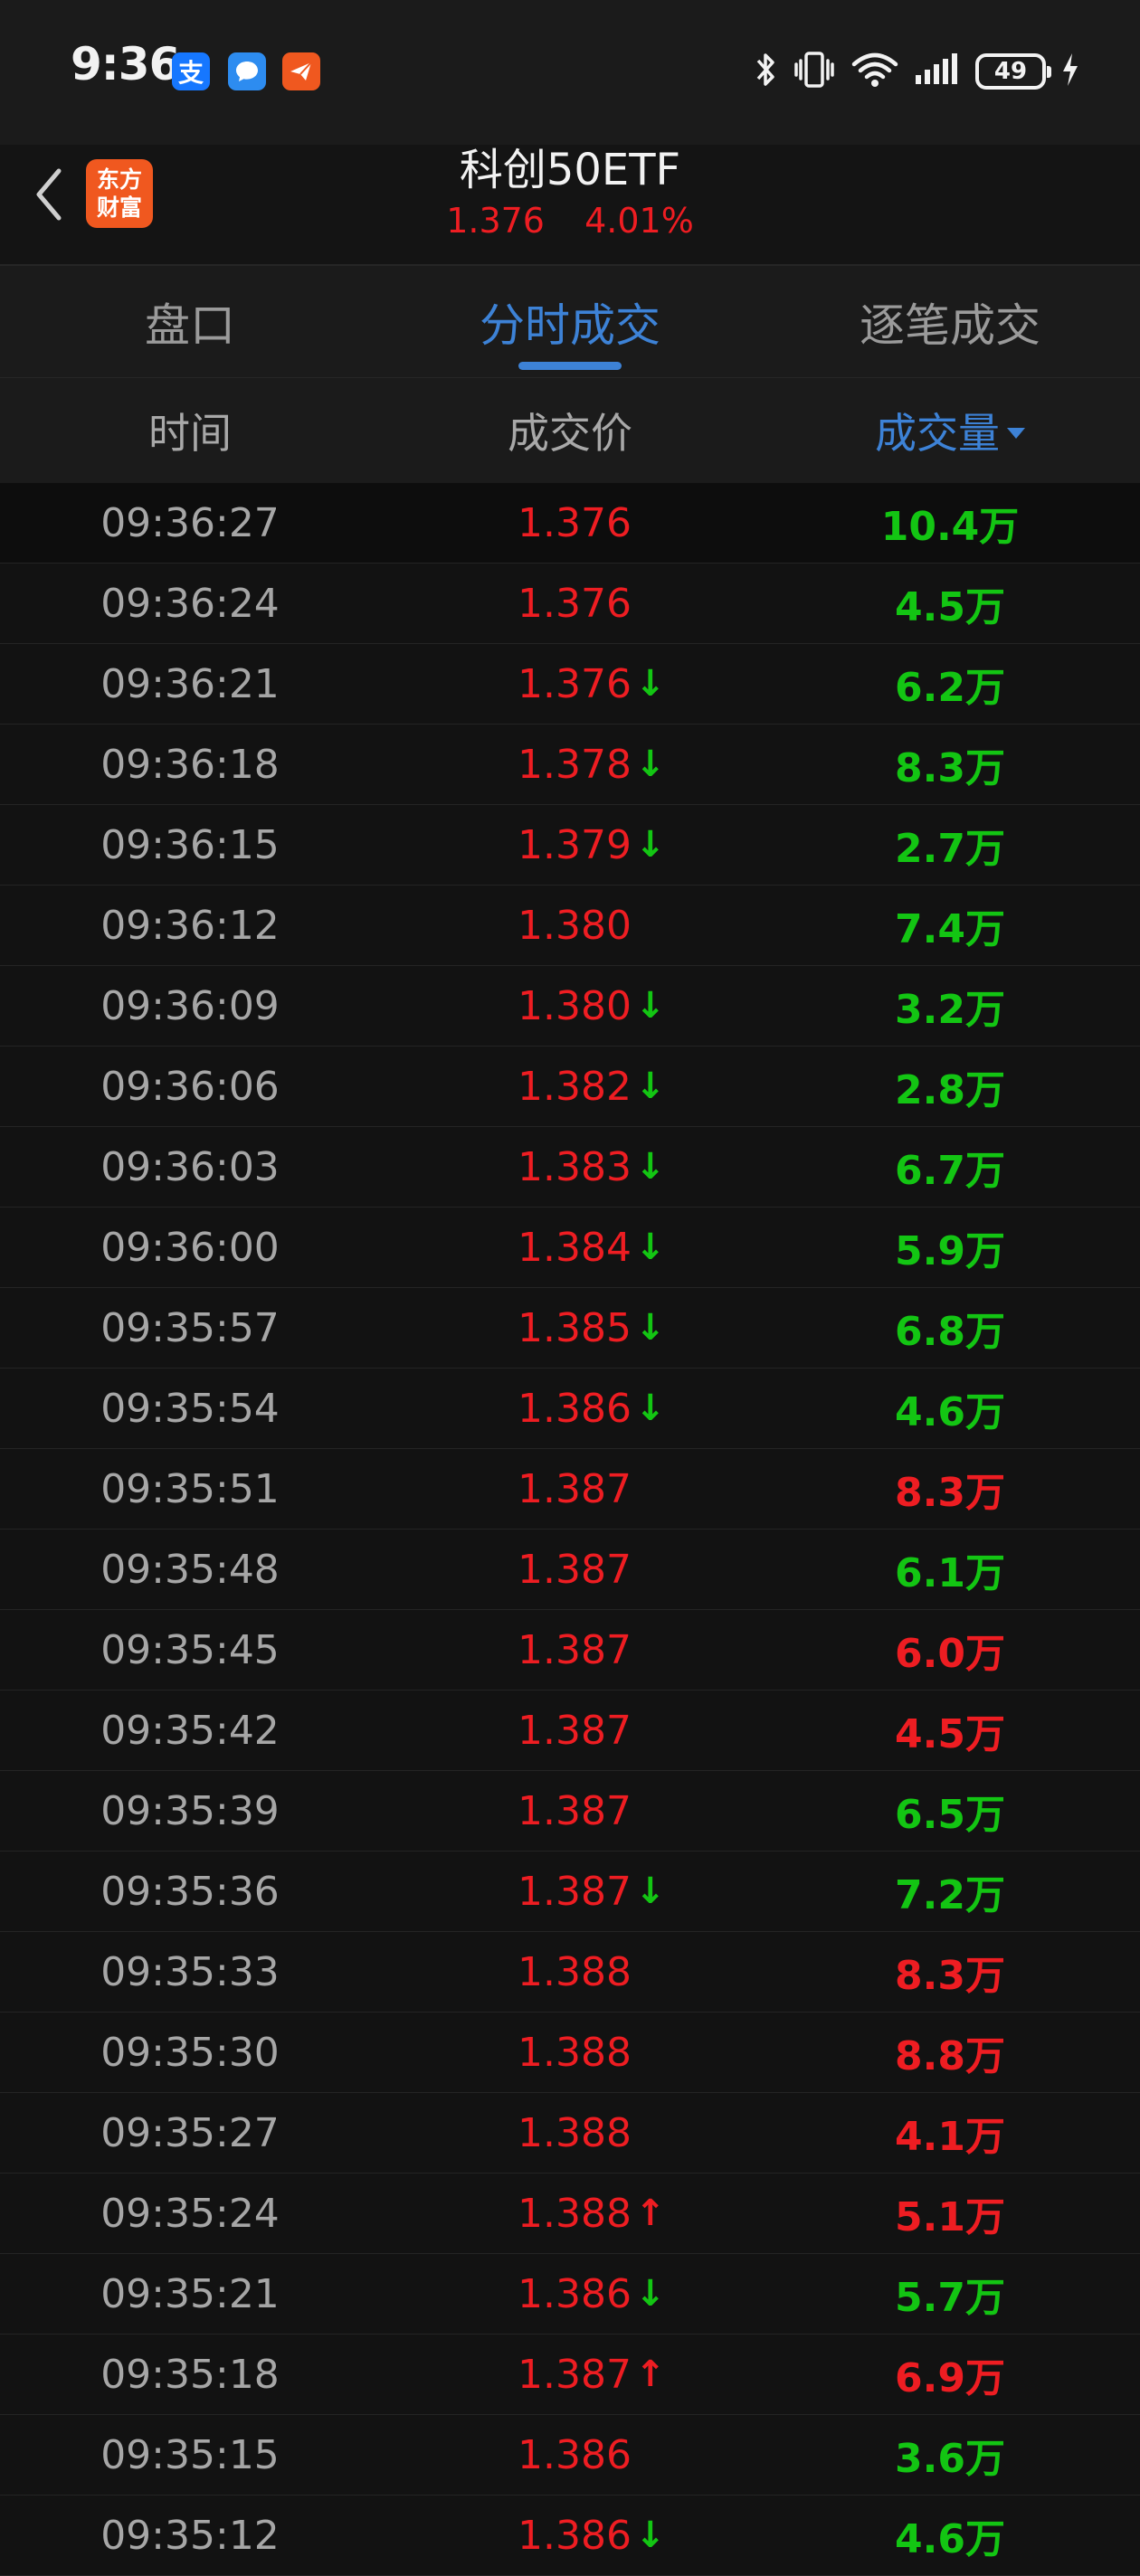 The width and height of the screenshot is (1140, 2576). What do you see at coordinates (591, 1086) in the screenshot?
I see `trade-price: 1.382 ↓` at bounding box center [591, 1086].